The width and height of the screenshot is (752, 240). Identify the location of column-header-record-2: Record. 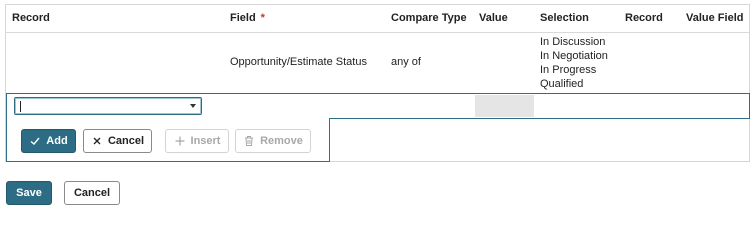
(644, 18).